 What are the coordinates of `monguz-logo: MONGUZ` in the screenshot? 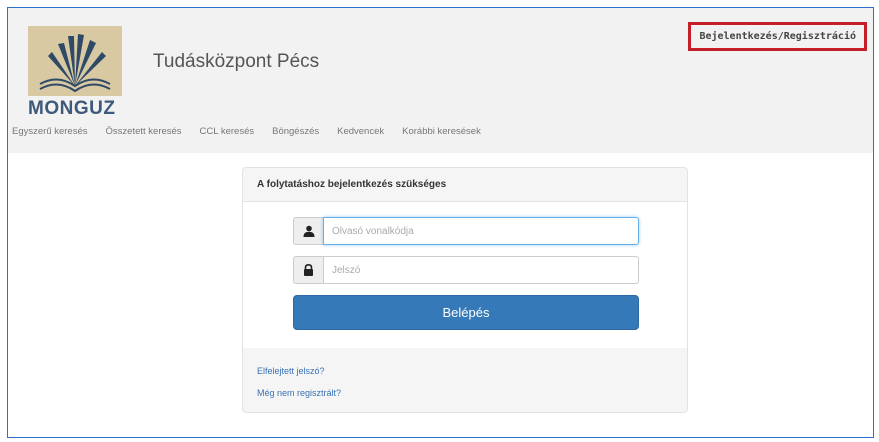 It's located at (75, 72).